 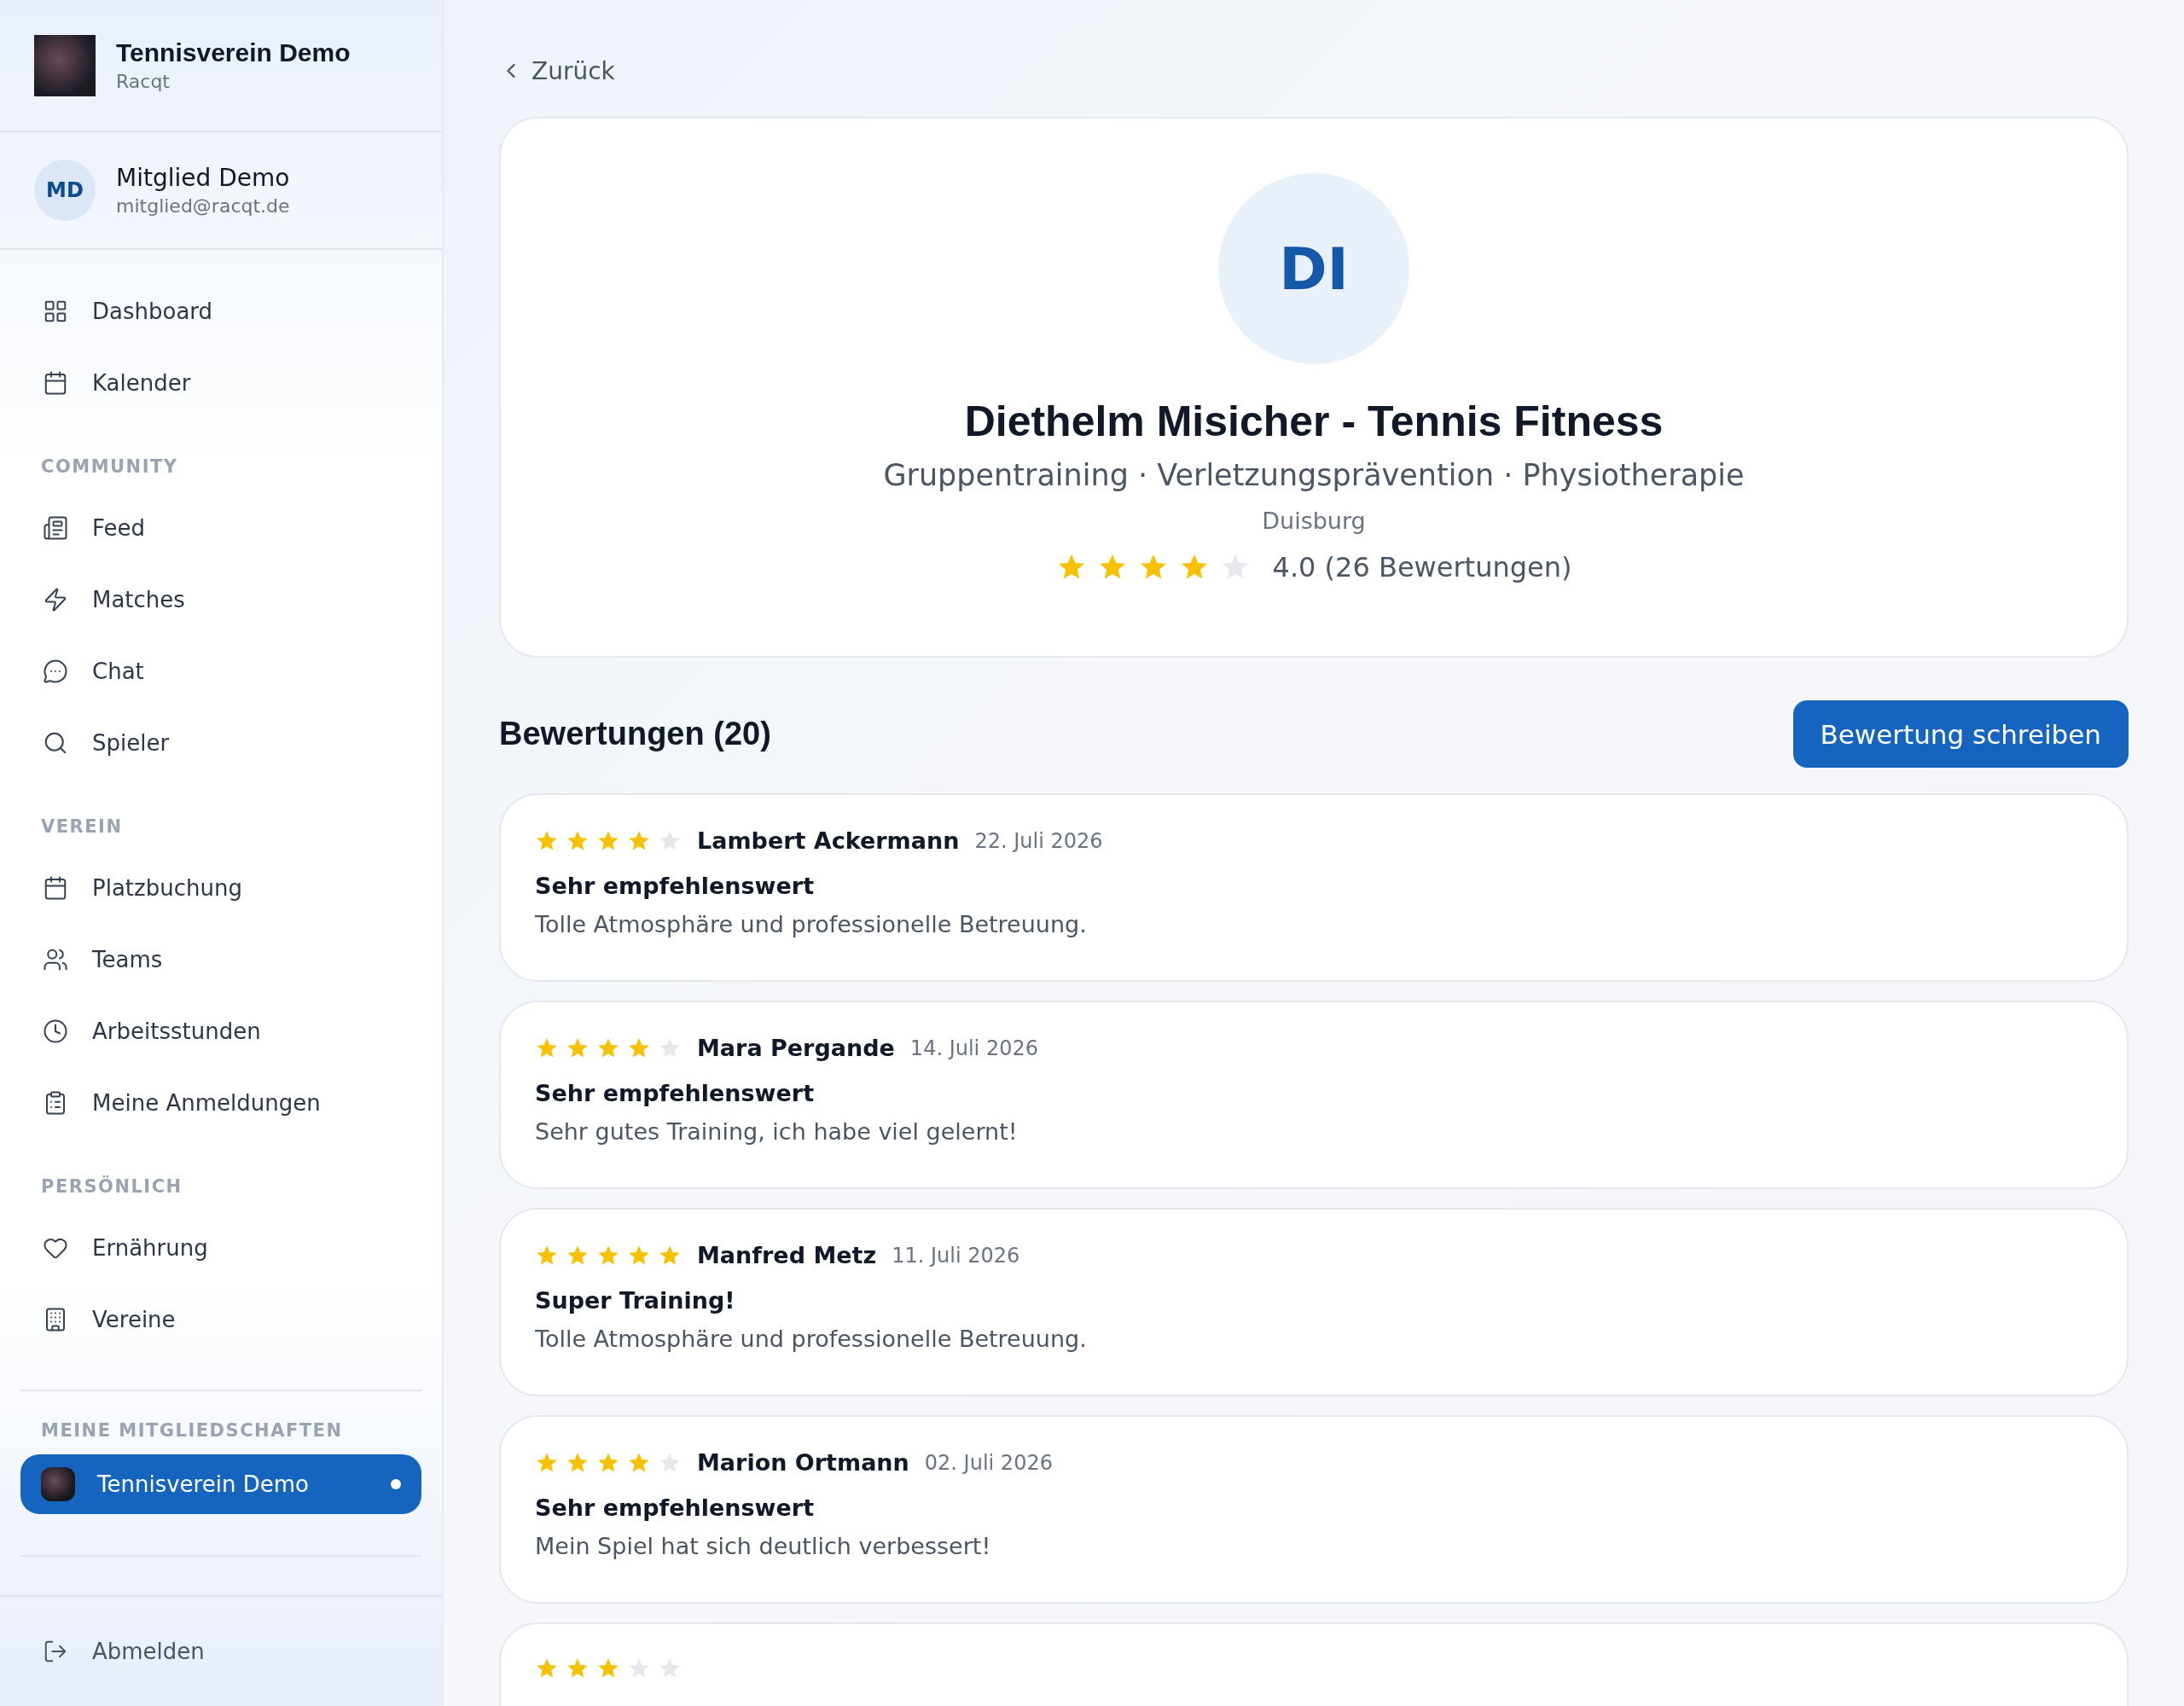 I want to click on nav-item: Vereine, so click(x=220, y=1319).